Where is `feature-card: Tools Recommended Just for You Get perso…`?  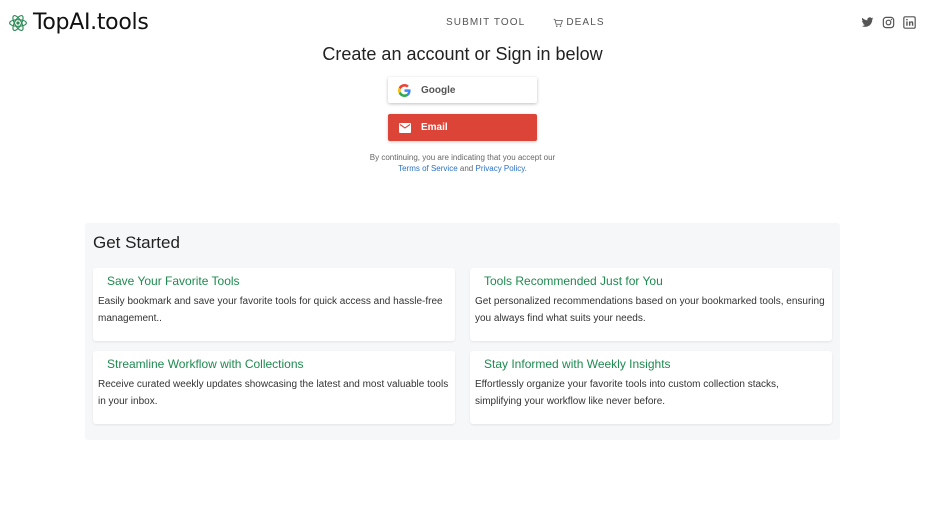
feature-card: Tools Recommended Just for You Get perso… is located at coordinates (651, 304).